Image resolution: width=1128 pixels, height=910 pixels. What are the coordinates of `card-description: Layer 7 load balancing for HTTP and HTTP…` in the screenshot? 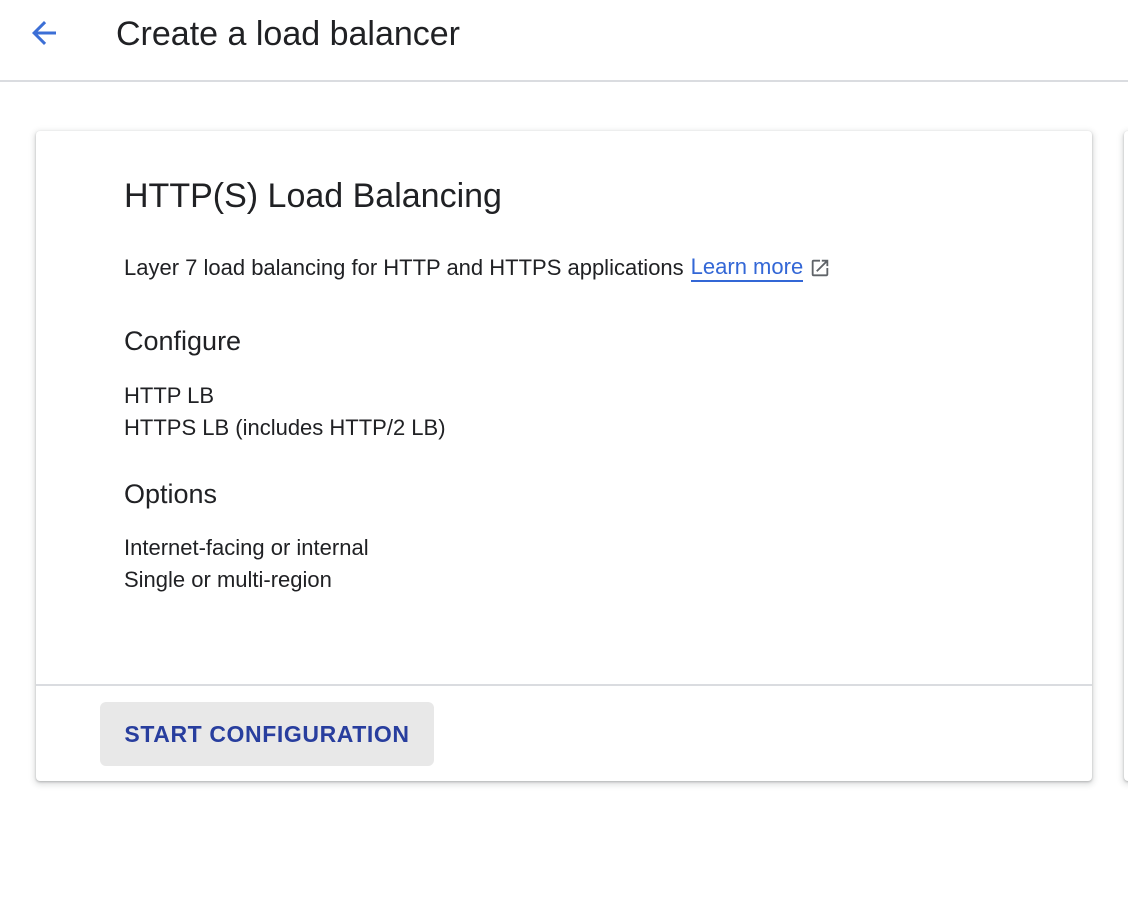 It's located at (478, 268).